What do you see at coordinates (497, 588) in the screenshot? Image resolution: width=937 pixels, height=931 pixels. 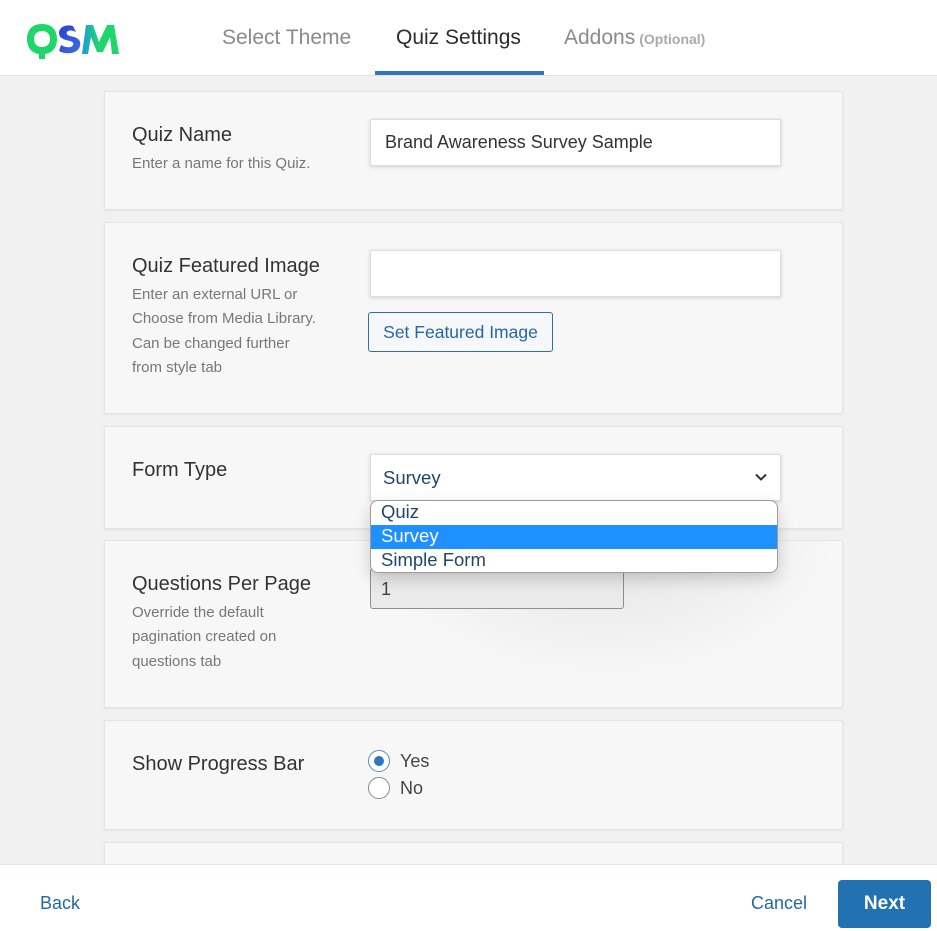 I see `questions-per-page-input: 1` at bounding box center [497, 588].